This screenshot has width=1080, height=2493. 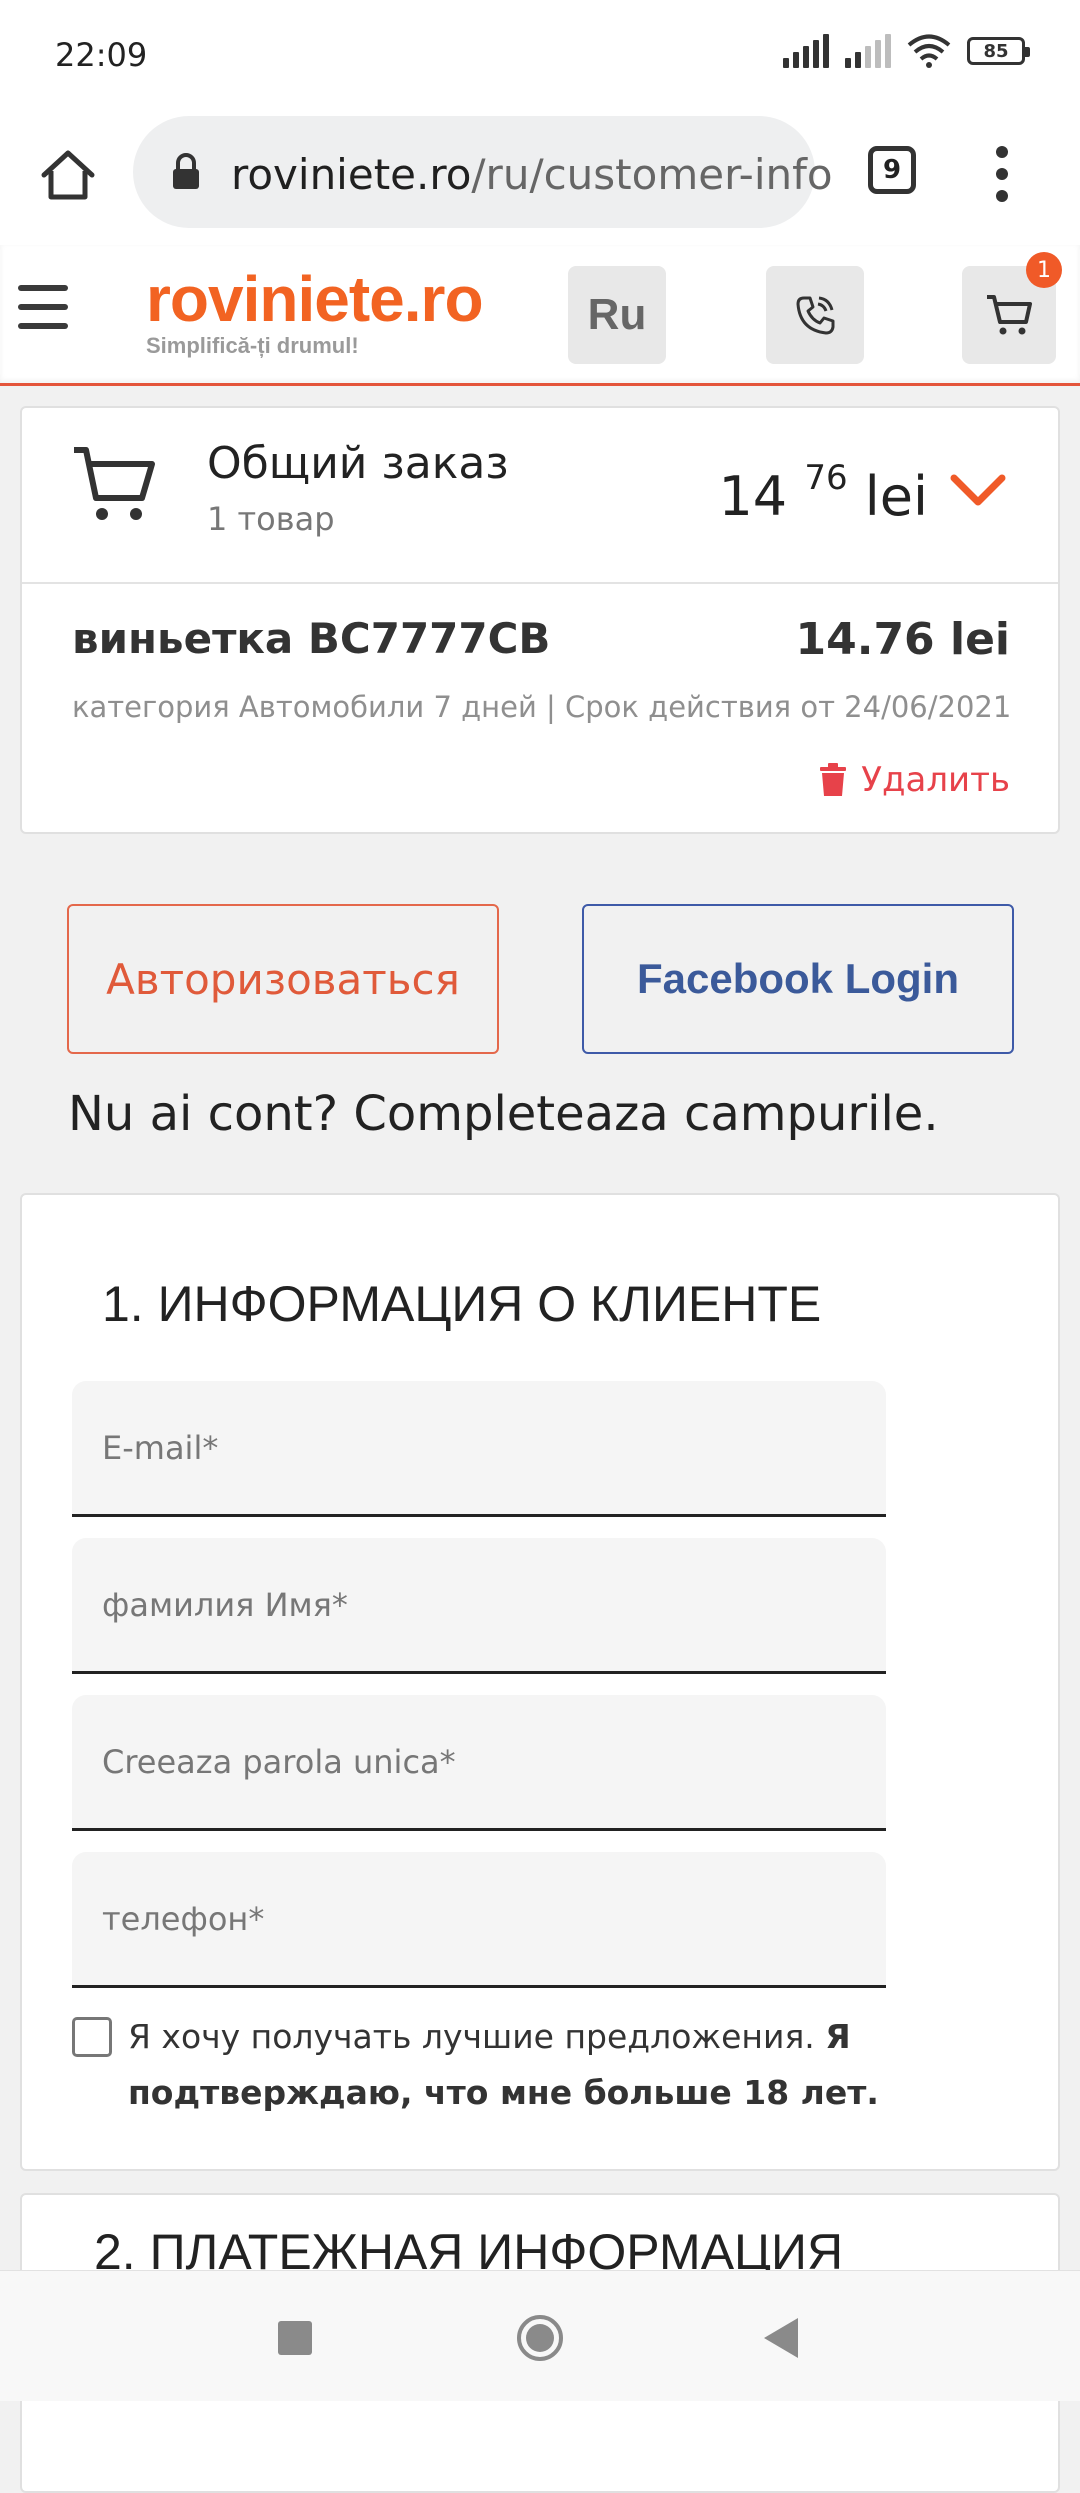 What do you see at coordinates (271, 519) in the screenshot?
I see `order-item-count: 1 товар` at bounding box center [271, 519].